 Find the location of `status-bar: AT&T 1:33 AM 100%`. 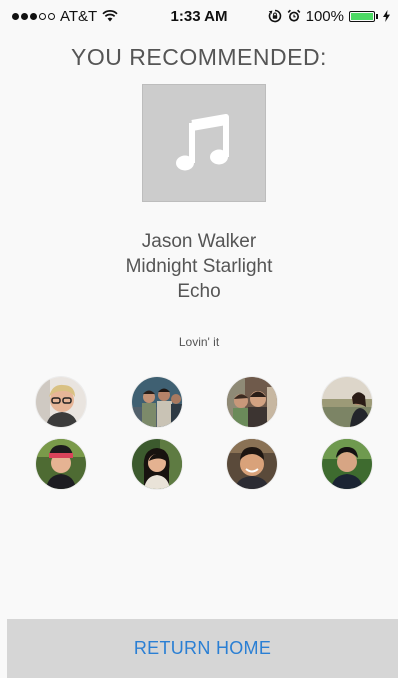

status-bar: AT&T 1:33 AM 100% is located at coordinates (199, 16).